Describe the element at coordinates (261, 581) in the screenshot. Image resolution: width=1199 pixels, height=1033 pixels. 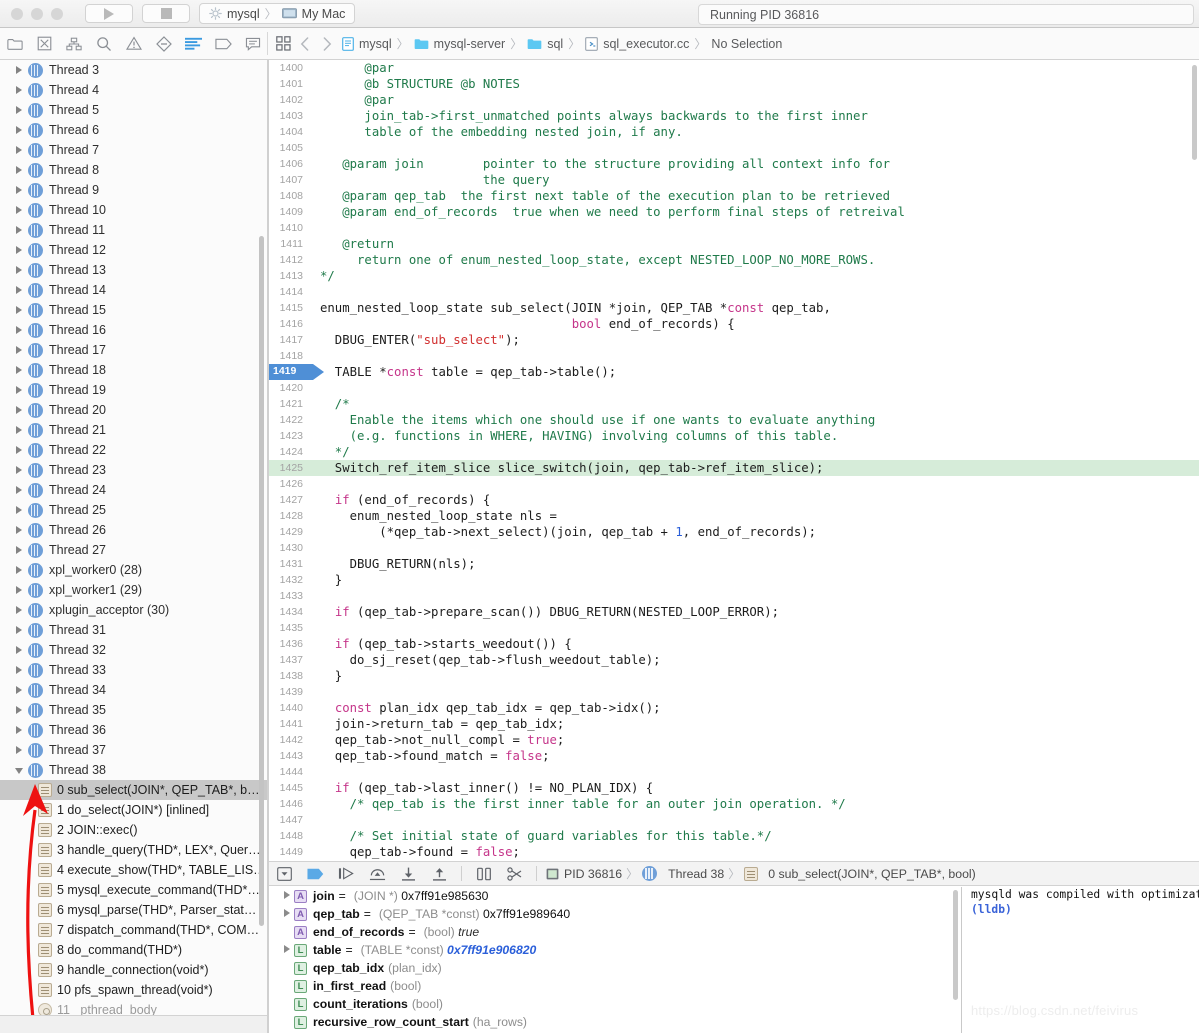
I see `sidebar-scrollbar` at that location.